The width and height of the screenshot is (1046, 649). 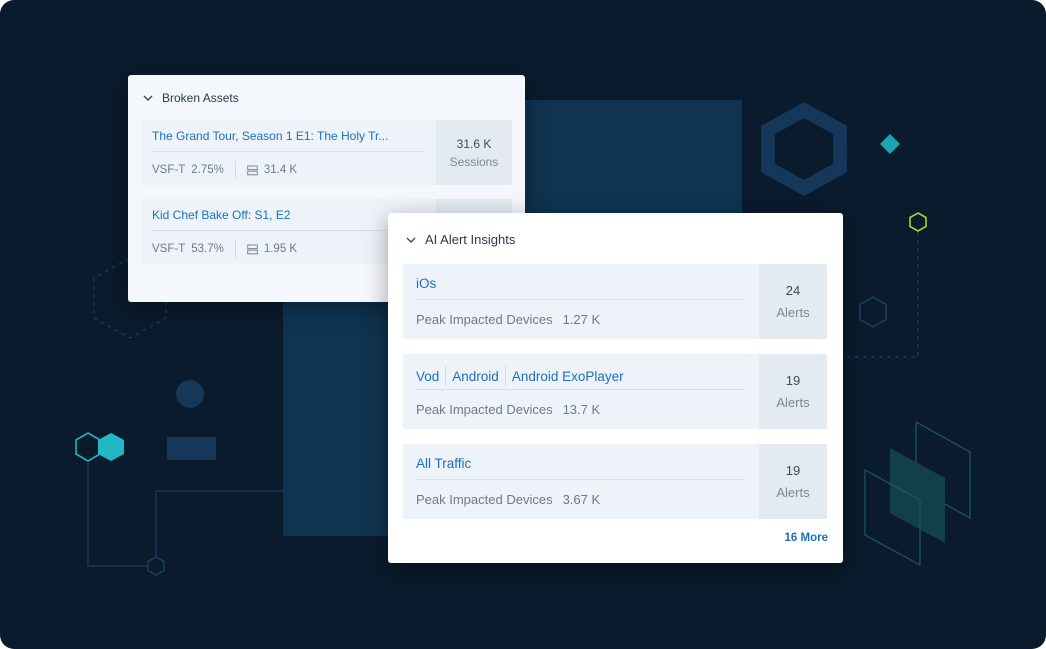 I want to click on ai-alert-title: AI Alert Insights, so click(x=470, y=239).